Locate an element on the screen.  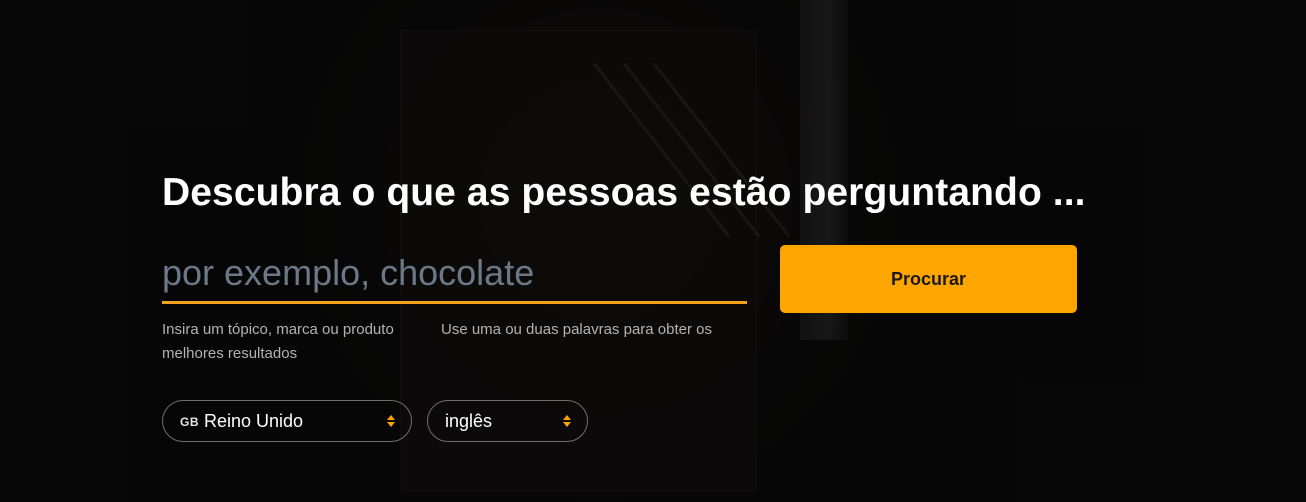
language-select: inglês is located at coordinates (507, 421).